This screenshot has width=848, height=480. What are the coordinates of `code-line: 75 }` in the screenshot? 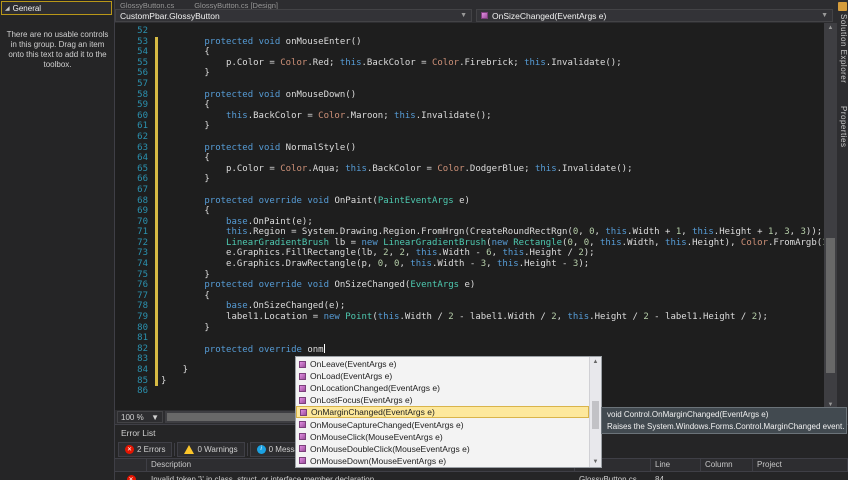 It's located at (469, 275).